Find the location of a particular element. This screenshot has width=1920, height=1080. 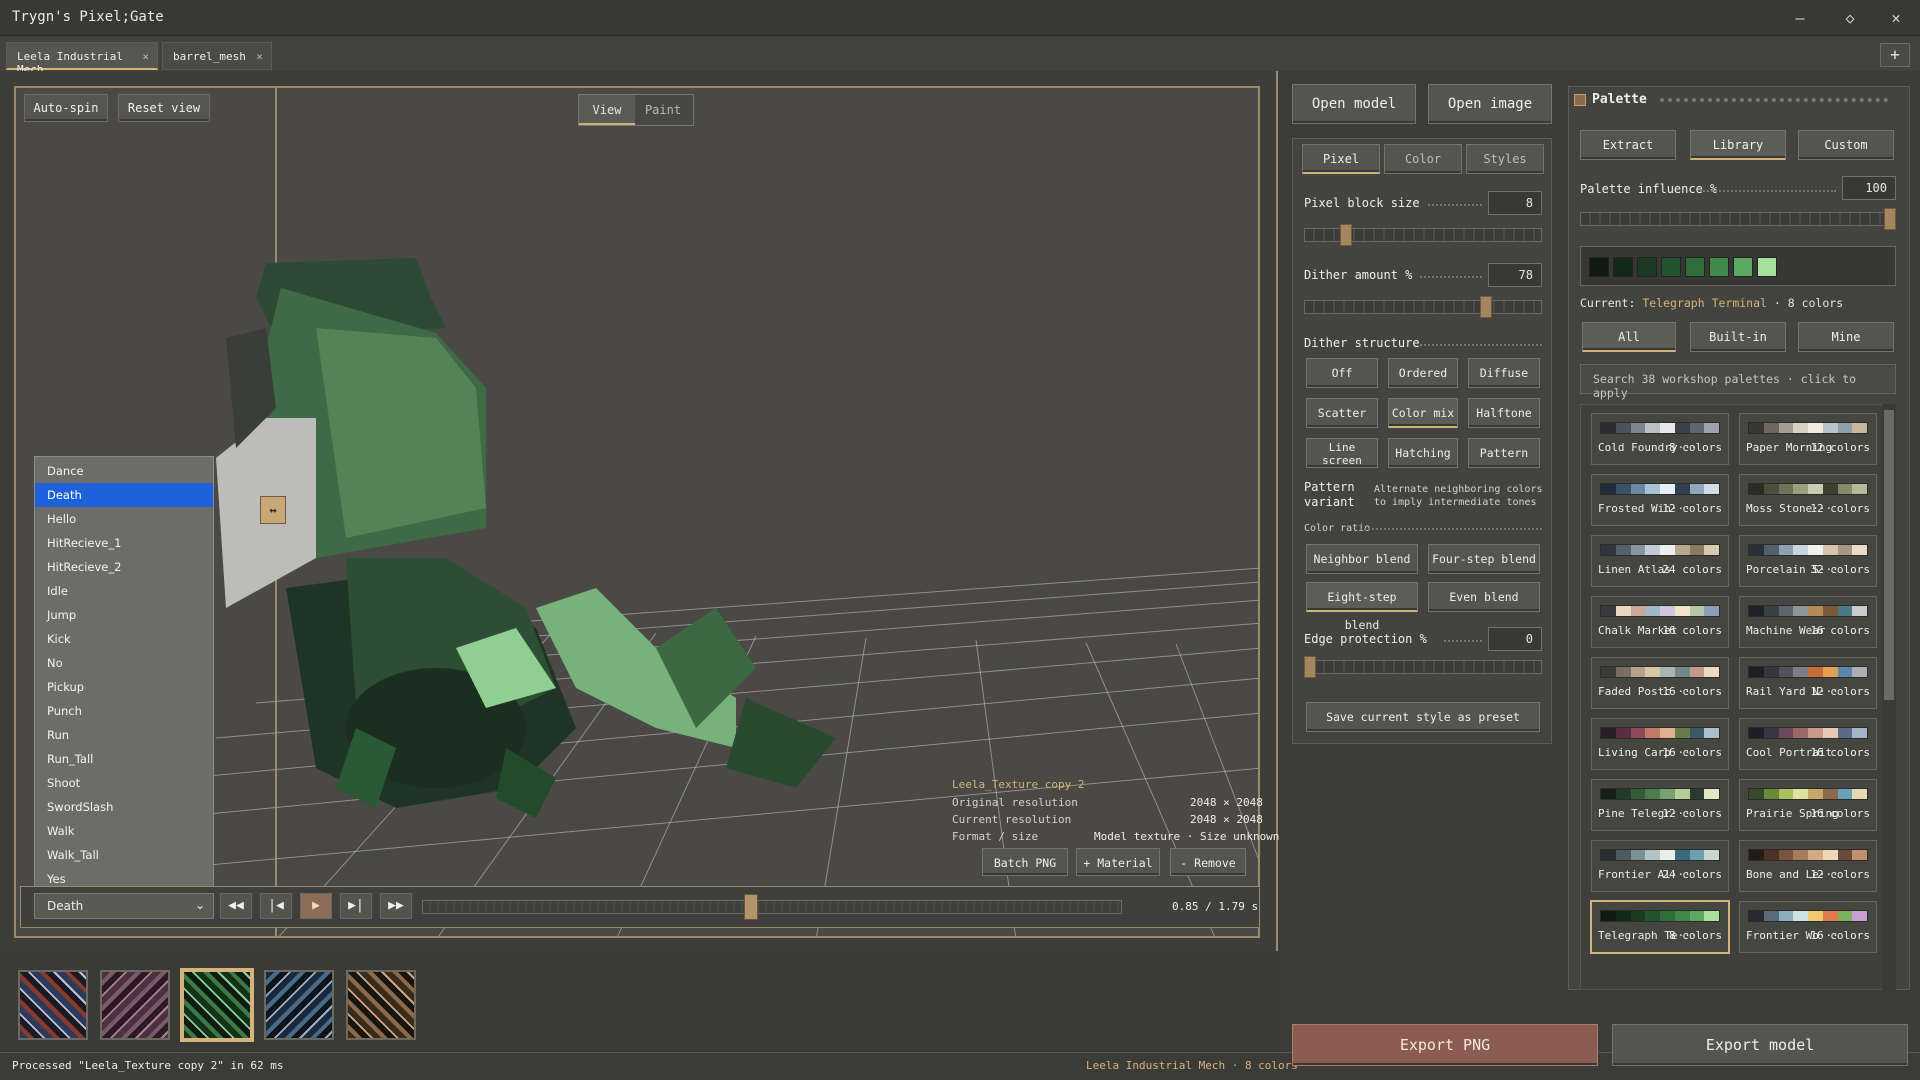

palette-tab-library: Library is located at coordinates (1738, 145).